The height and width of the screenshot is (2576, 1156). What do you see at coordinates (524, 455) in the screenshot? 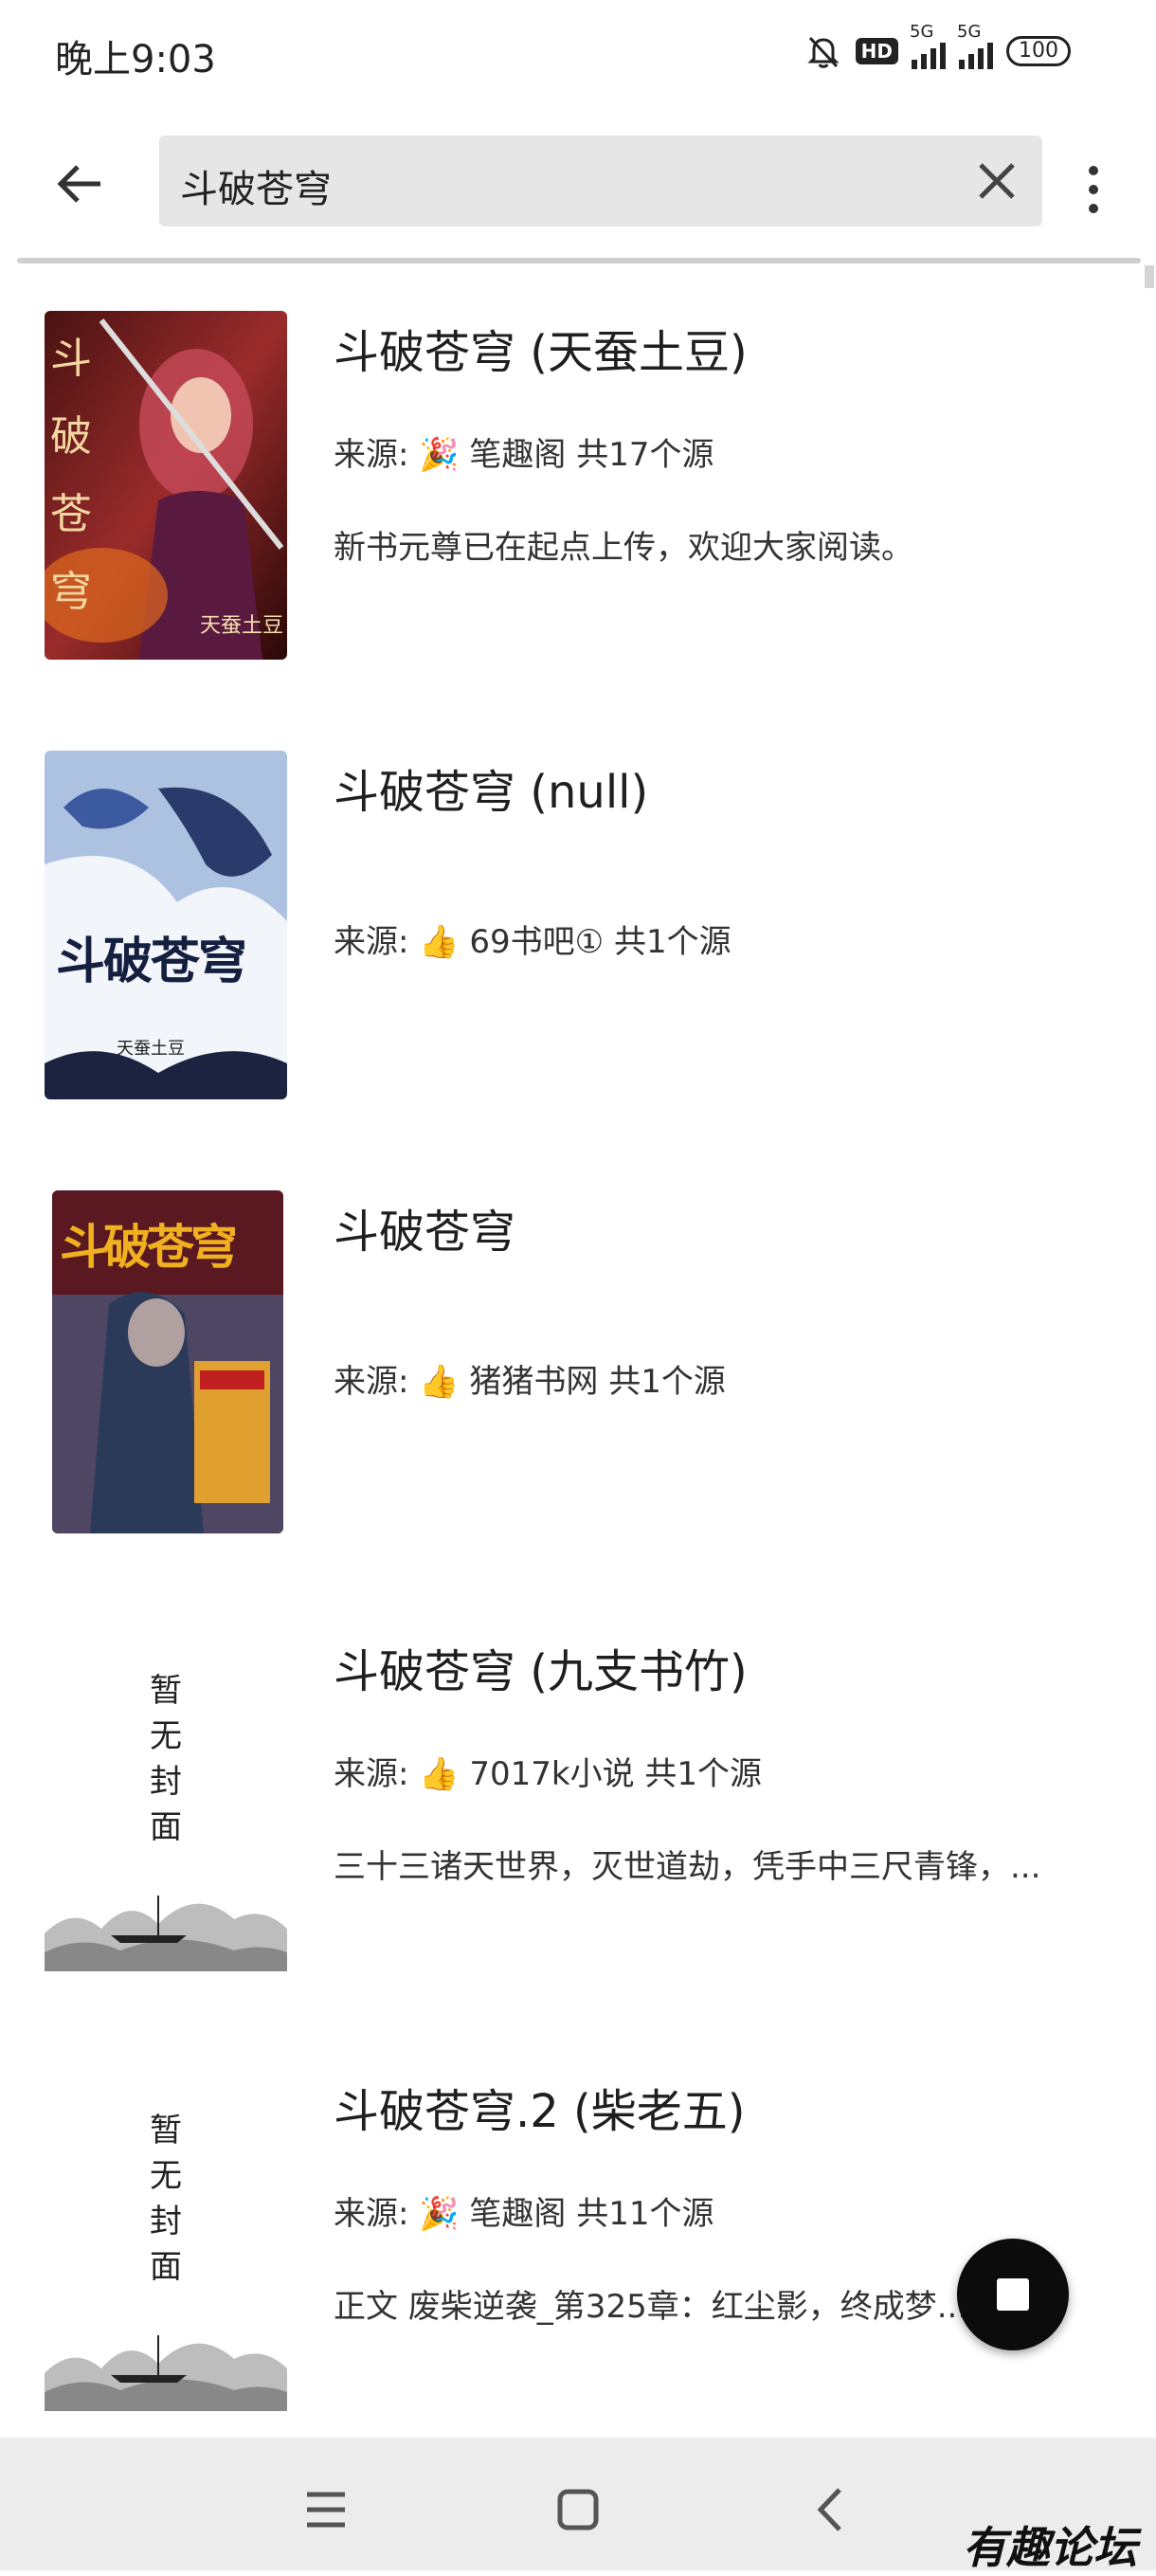
I see `book-source: 来源: 🎉 笔趣阁 共17个源` at bounding box center [524, 455].